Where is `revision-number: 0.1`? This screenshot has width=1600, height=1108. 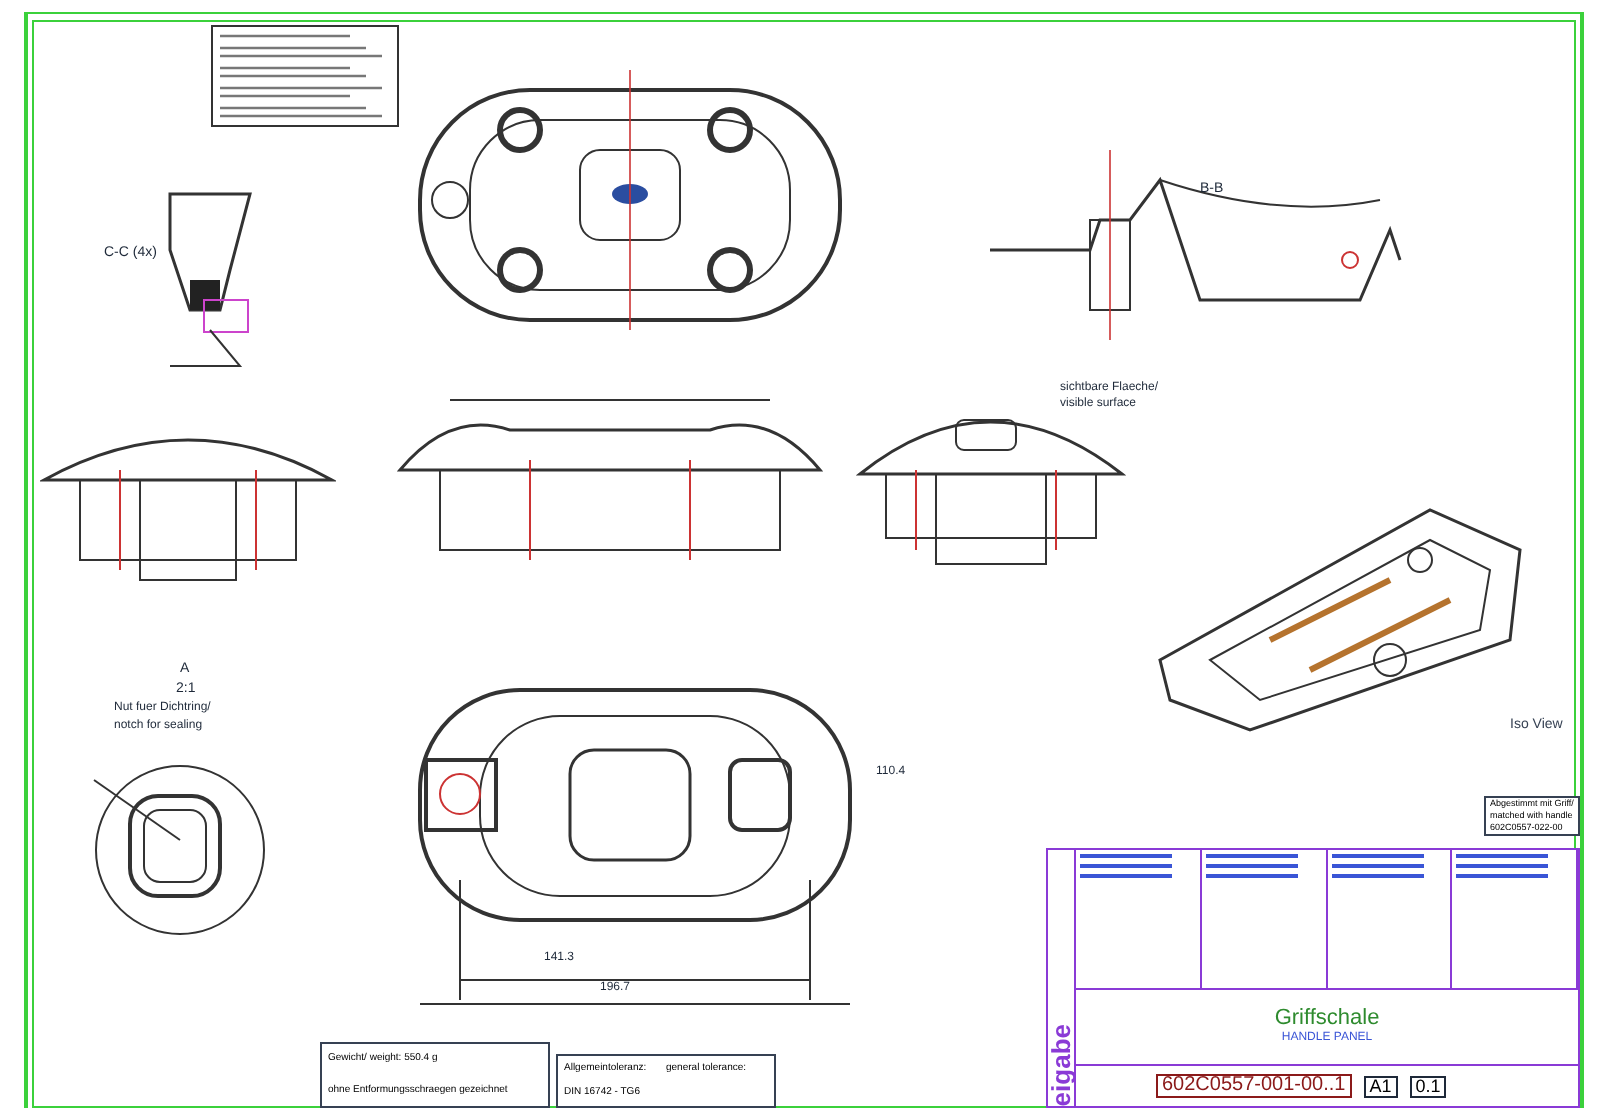
revision-number: 0.1 is located at coordinates (1428, 1086).